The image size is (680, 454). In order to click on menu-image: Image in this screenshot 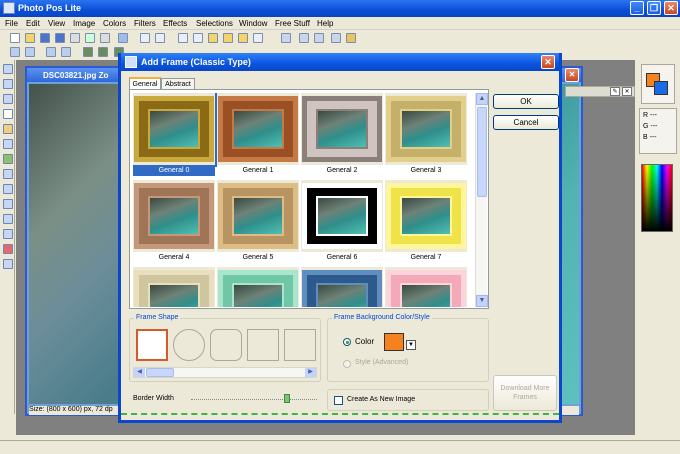, I will do `click(84, 23)`.